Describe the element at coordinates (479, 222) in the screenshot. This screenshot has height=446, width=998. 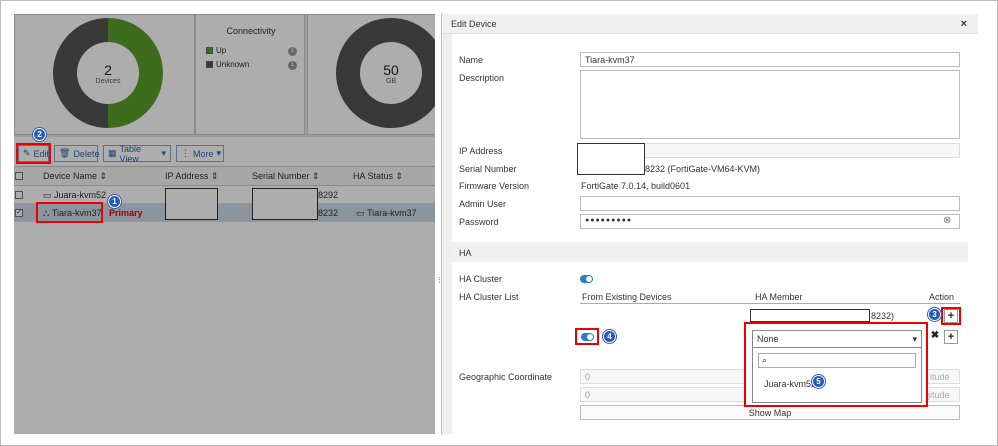
I see `password-label: Password` at that location.